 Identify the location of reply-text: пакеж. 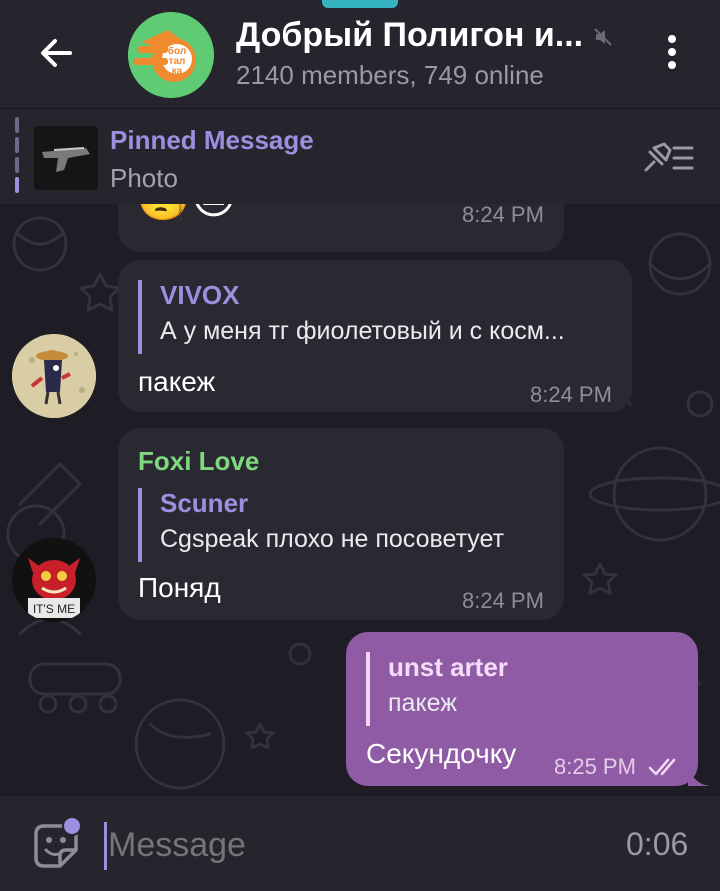
(423, 703).